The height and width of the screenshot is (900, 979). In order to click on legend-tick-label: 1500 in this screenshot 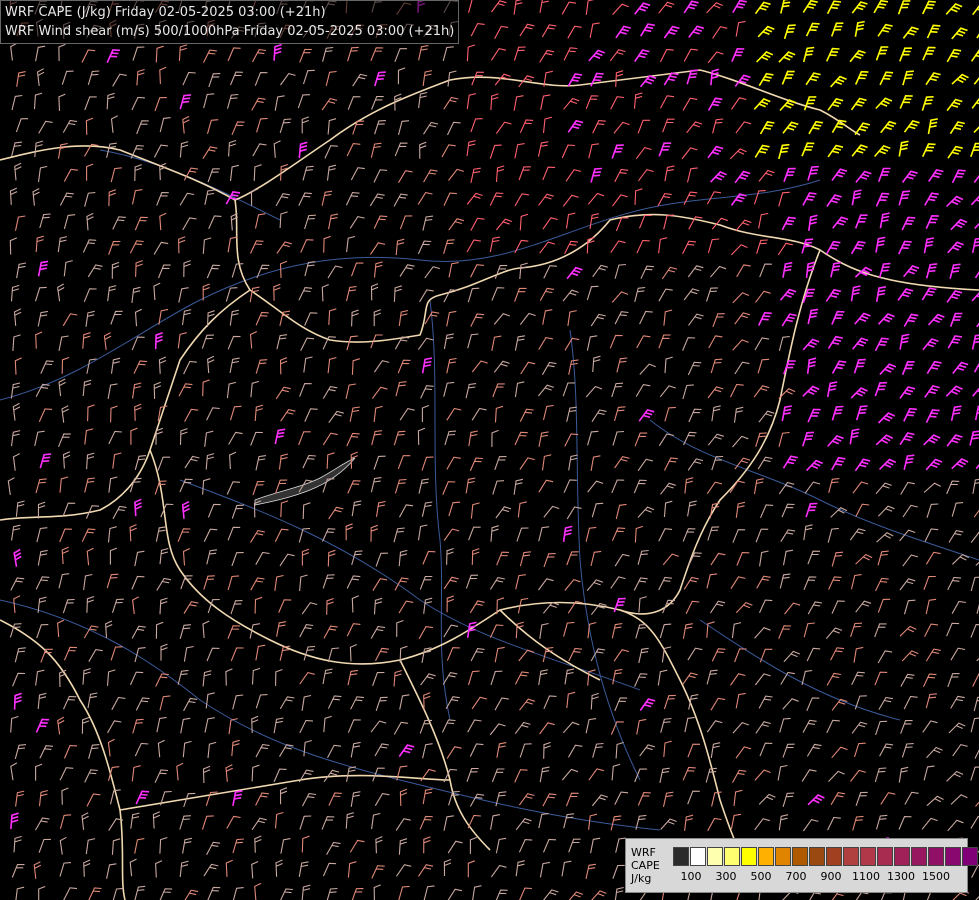, I will do `click(936, 876)`.